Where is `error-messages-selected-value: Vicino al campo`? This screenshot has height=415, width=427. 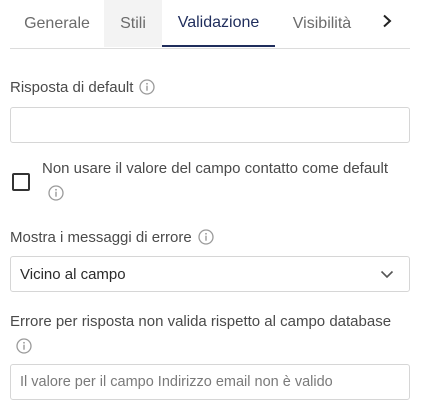
error-messages-selected-value: Vicino al campo is located at coordinates (73, 274).